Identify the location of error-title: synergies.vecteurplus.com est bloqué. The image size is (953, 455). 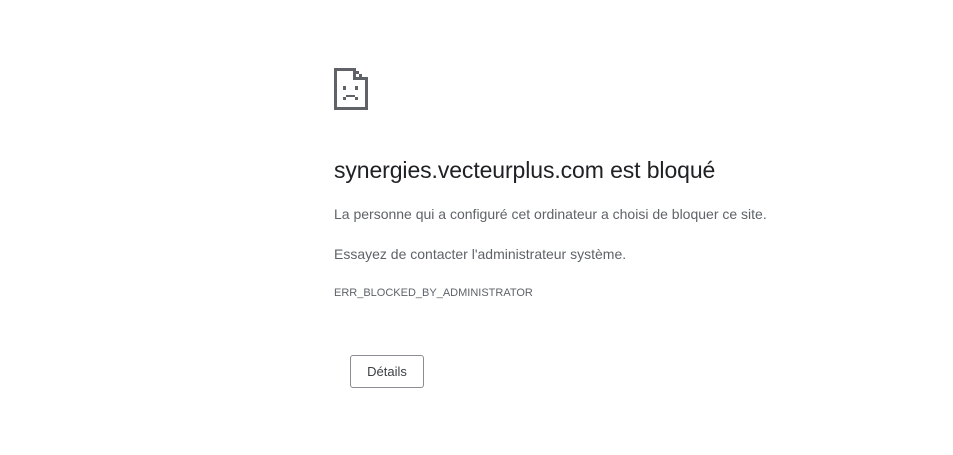
(525, 170).